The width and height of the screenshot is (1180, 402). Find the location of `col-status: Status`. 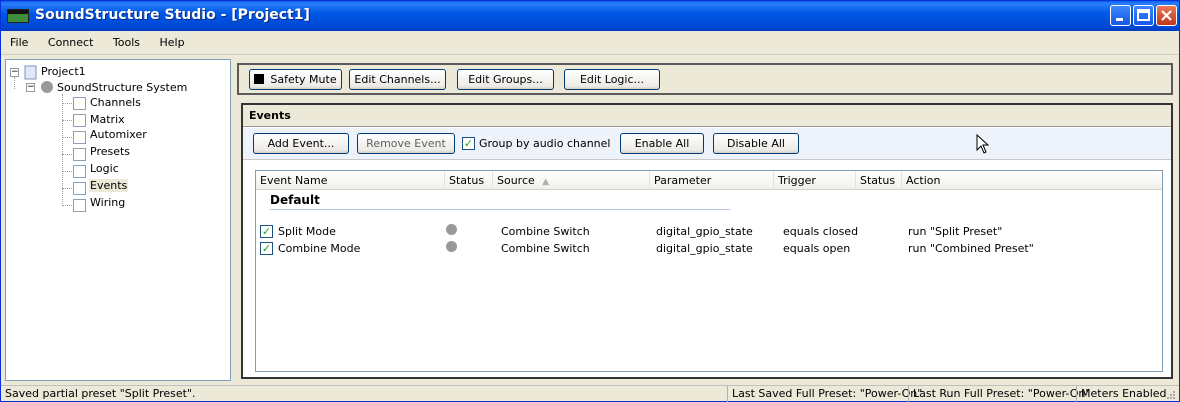

col-status: Status is located at coordinates (469, 180).